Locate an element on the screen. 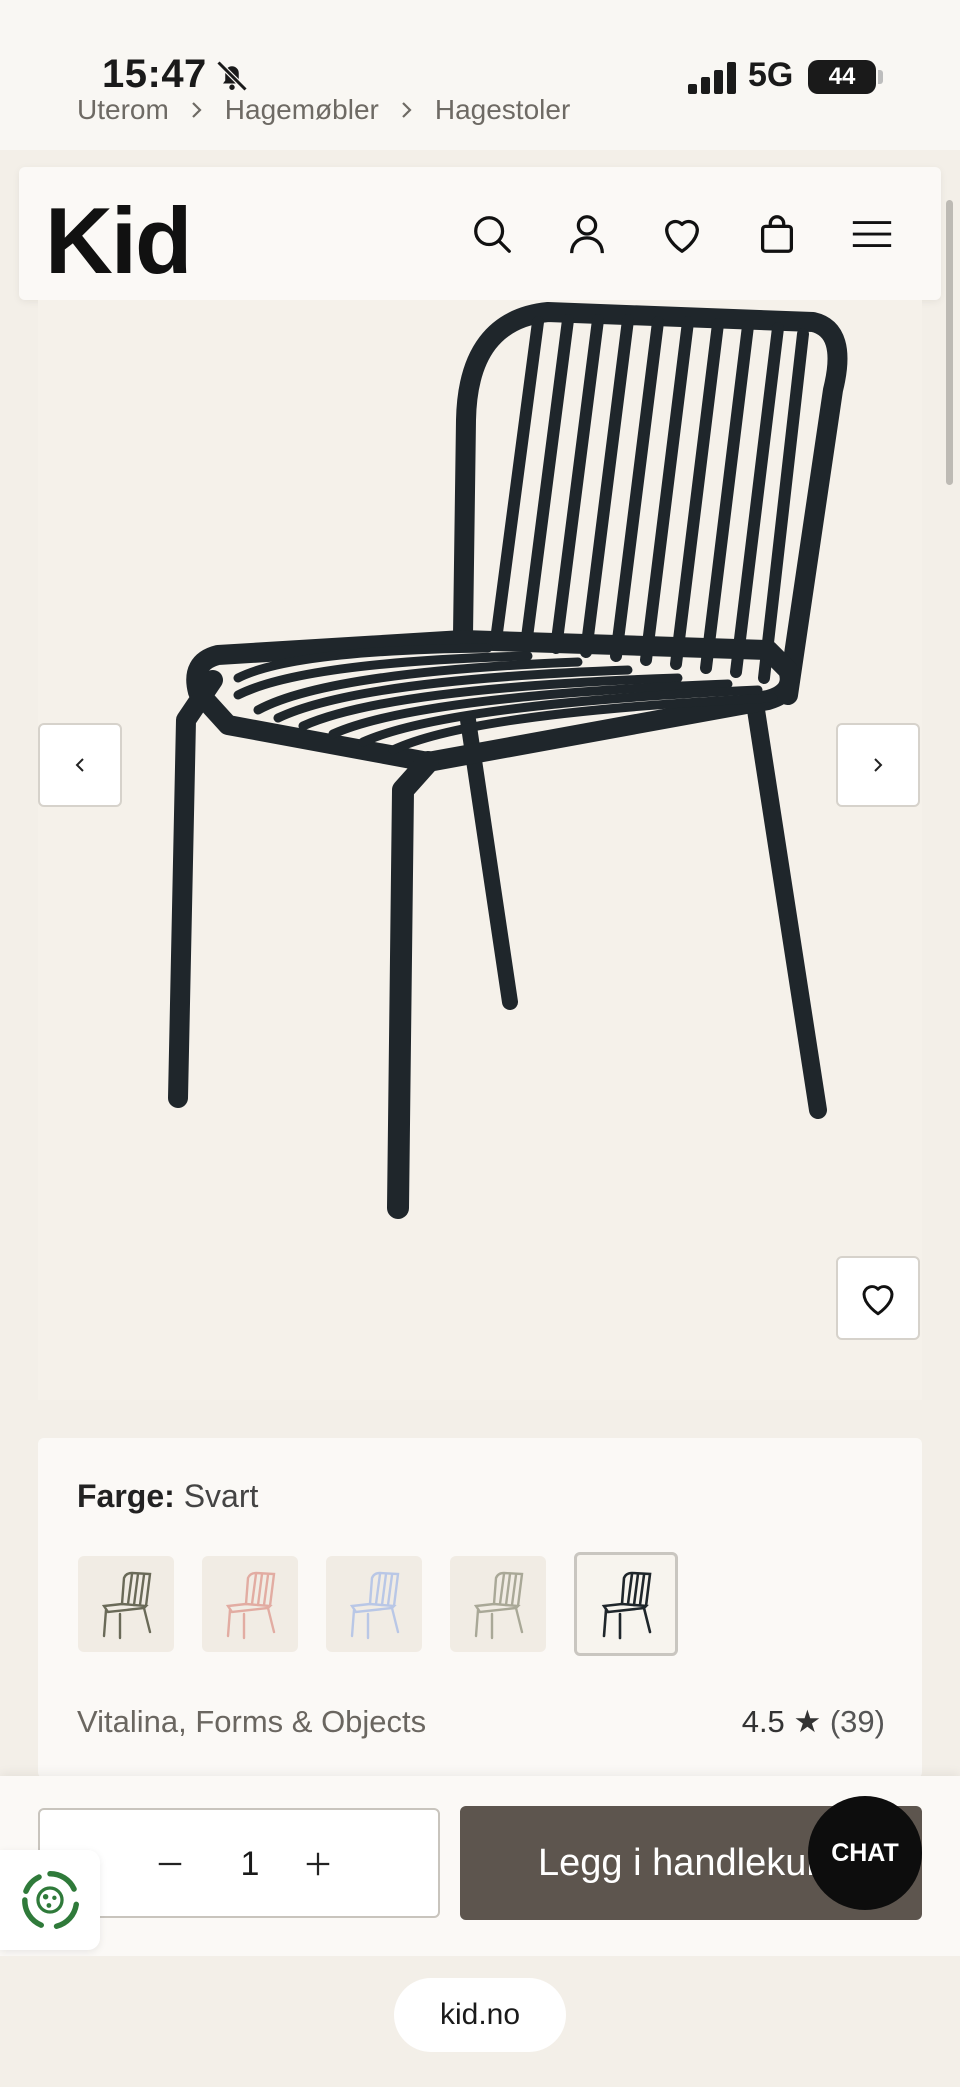  rating-count: (39) is located at coordinates (857, 1721).